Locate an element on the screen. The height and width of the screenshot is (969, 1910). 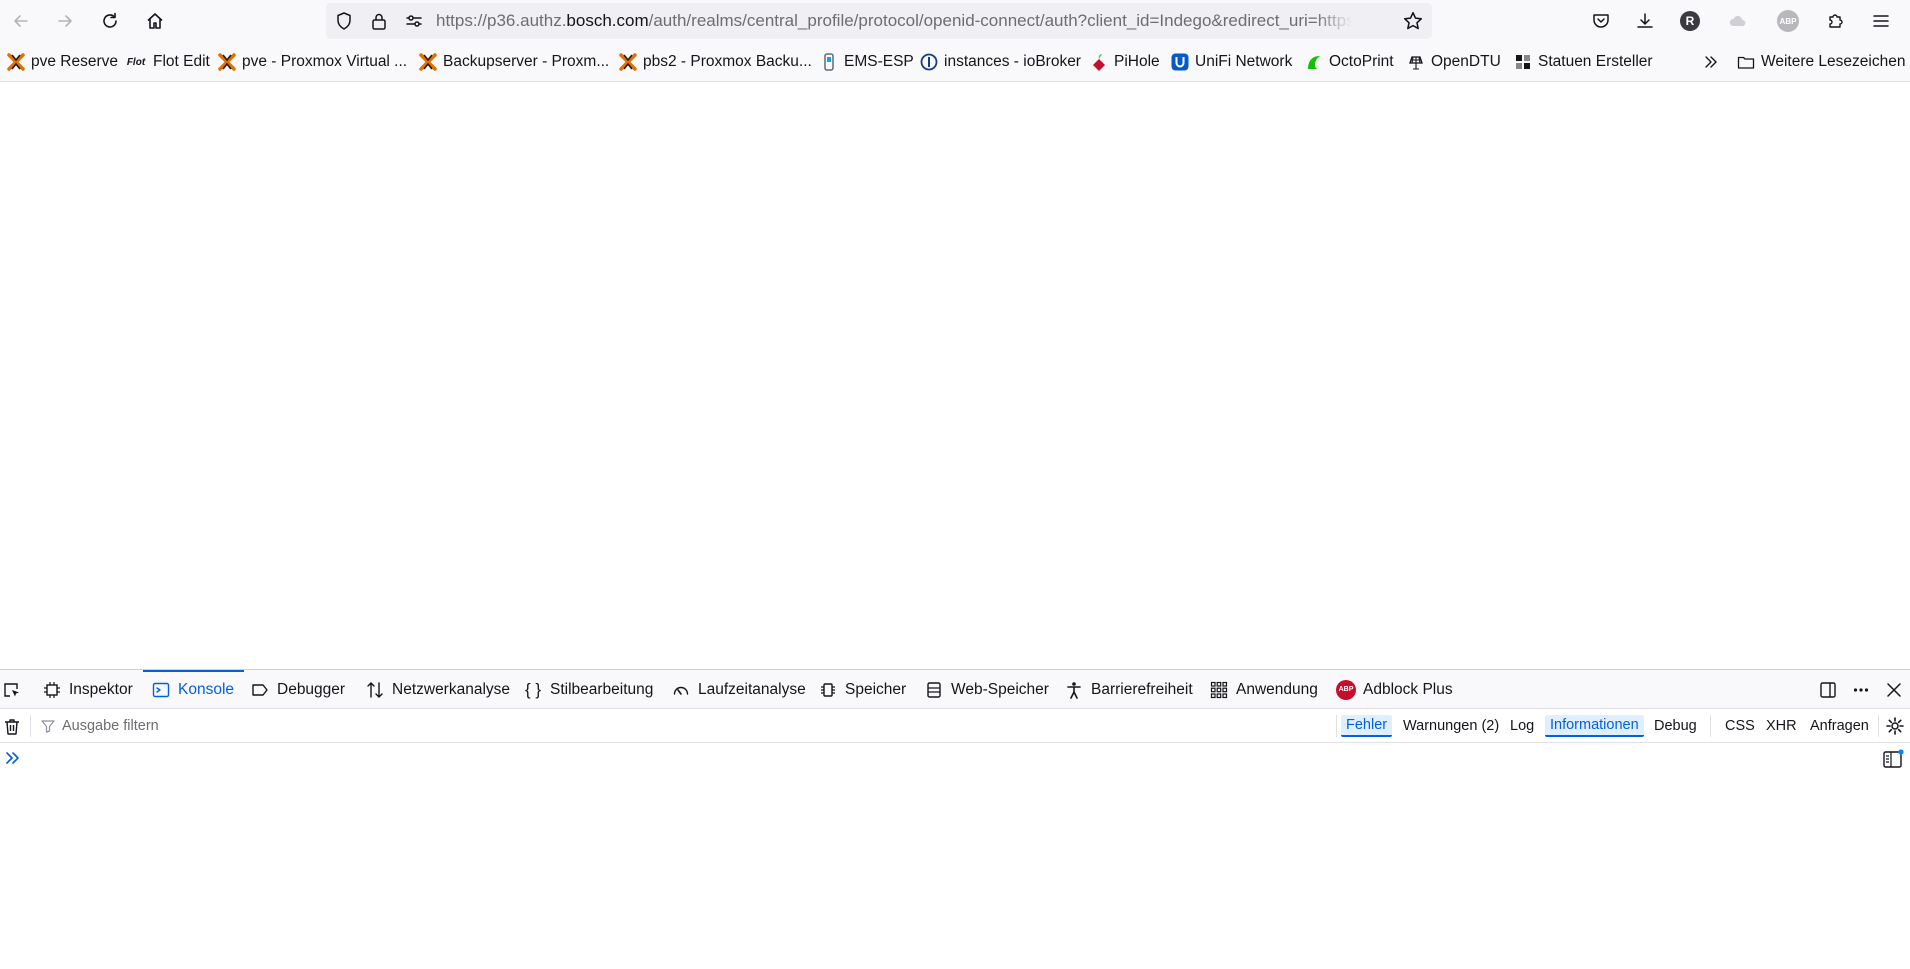
pocket-button is located at coordinates (1601, 21).